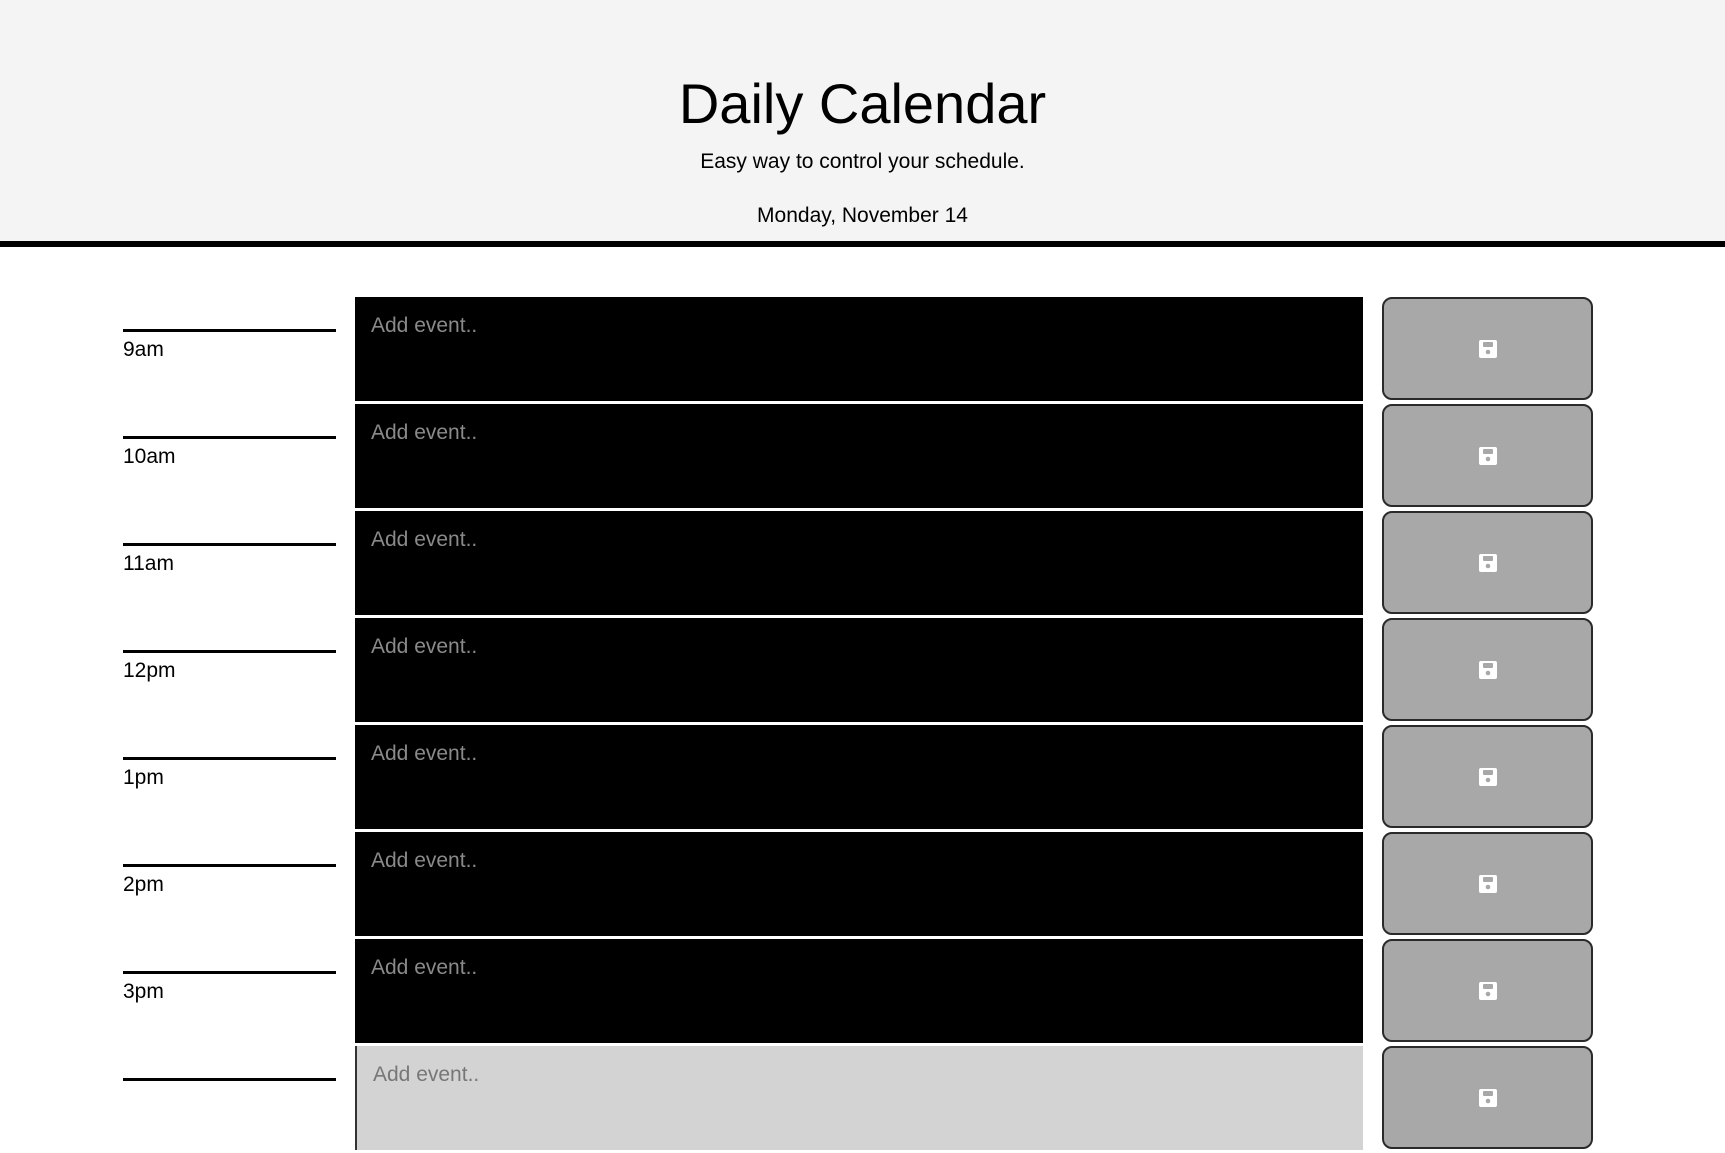 The width and height of the screenshot is (1725, 1153). What do you see at coordinates (229, 774) in the screenshot?
I see `hour-label: 1pm` at bounding box center [229, 774].